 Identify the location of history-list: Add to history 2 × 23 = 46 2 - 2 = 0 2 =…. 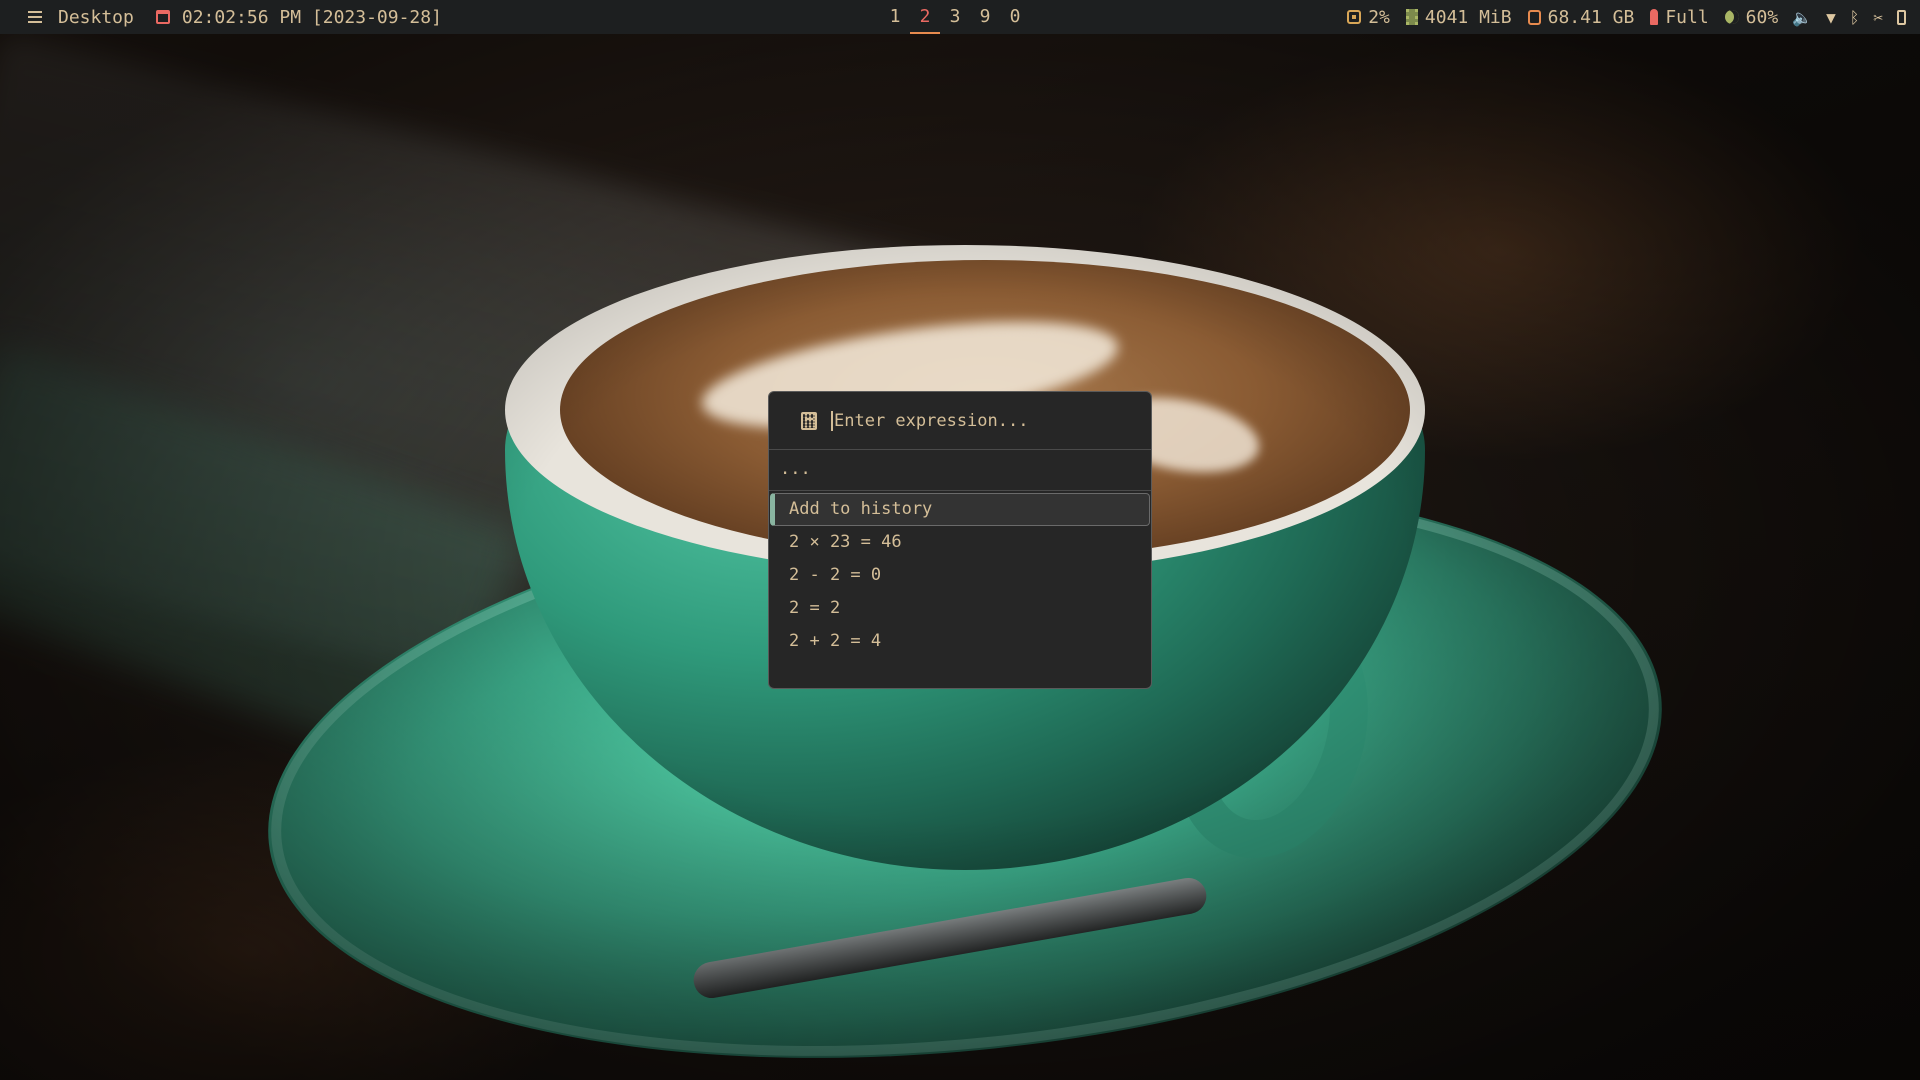
(960, 574).